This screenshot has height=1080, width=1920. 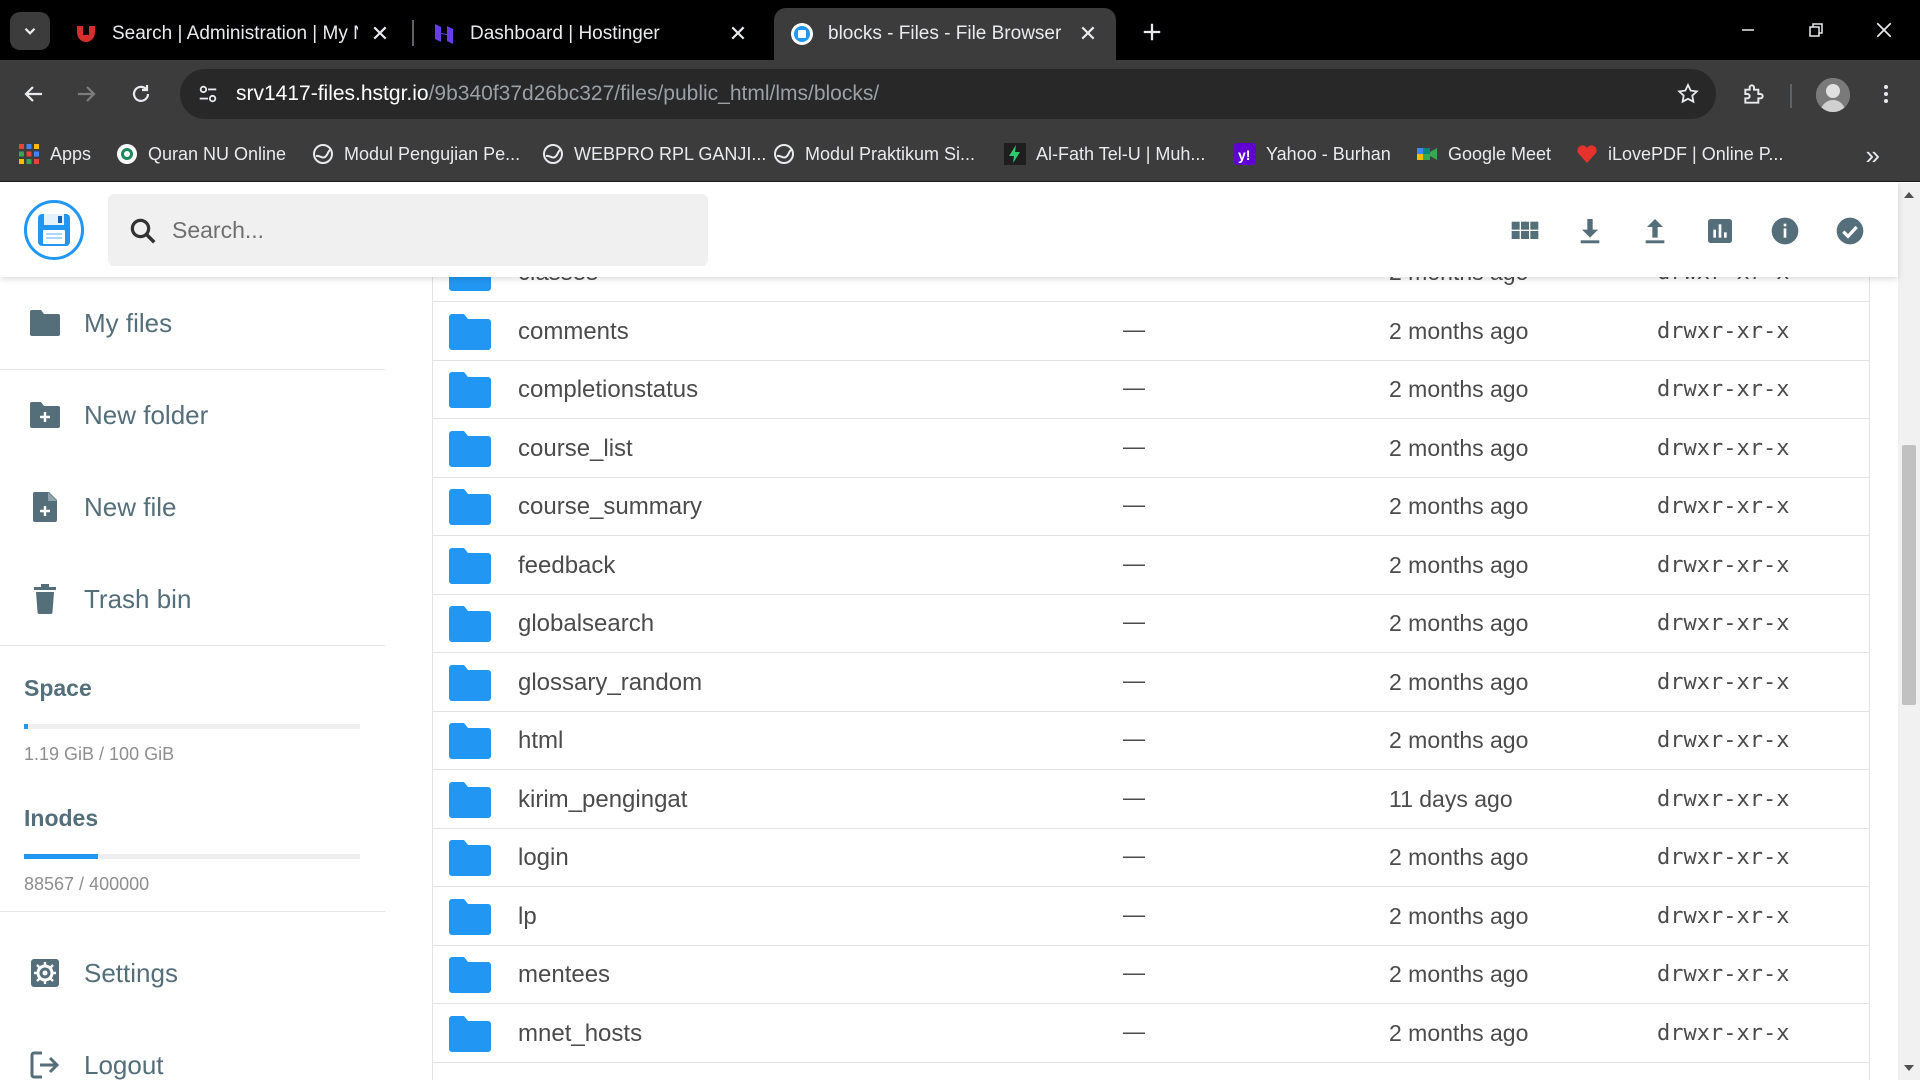 I want to click on disk-usage-button, so click(x=1720, y=231).